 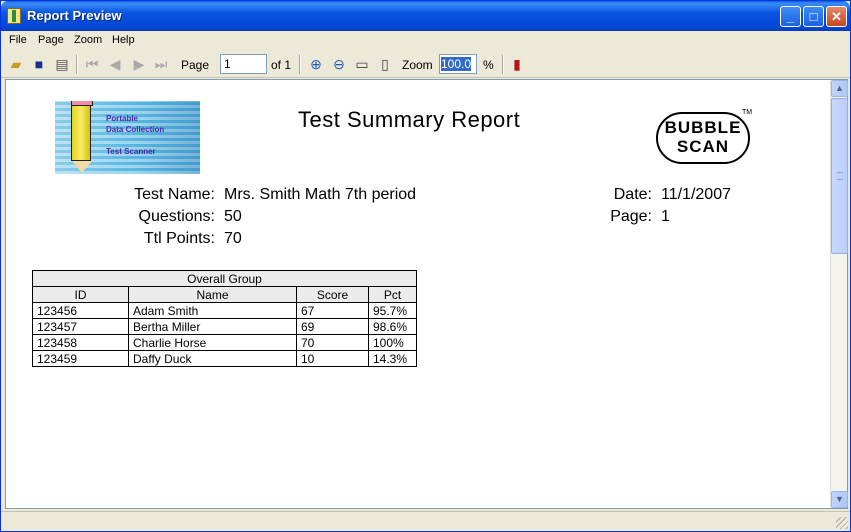 What do you see at coordinates (161, 64) in the screenshot?
I see `last-page-icon: ⏭` at bounding box center [161, 64].